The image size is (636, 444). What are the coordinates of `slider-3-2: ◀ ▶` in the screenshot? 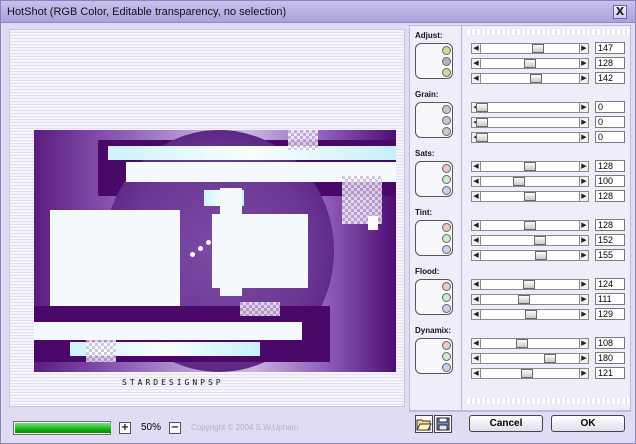 It's located at (530, 255).